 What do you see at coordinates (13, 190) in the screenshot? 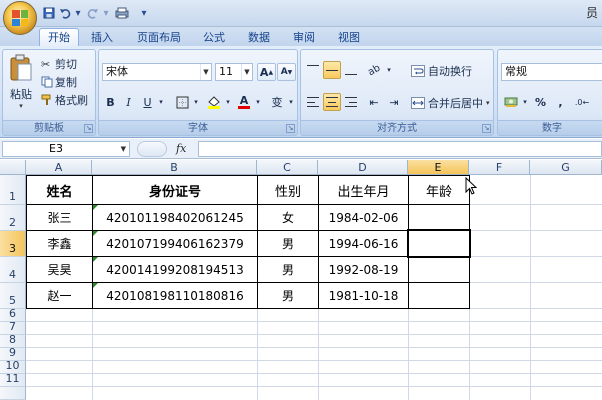
I see `row-header-1: 1` at bounding box center [13, 190].